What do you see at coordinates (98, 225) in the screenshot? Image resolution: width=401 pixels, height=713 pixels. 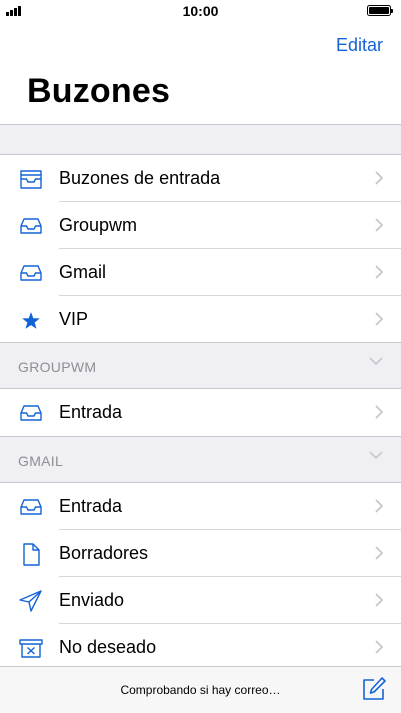 I see `mailbox-label: Groupwm` at bounding box center [98, 225].